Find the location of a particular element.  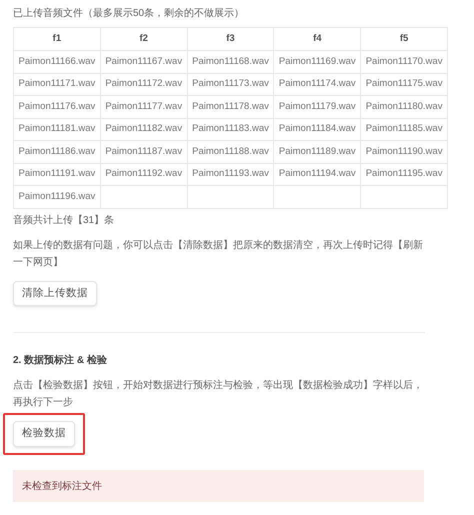

section-heading: 2. 数据预标注 & 检验 is located at coordinates (60, 360).